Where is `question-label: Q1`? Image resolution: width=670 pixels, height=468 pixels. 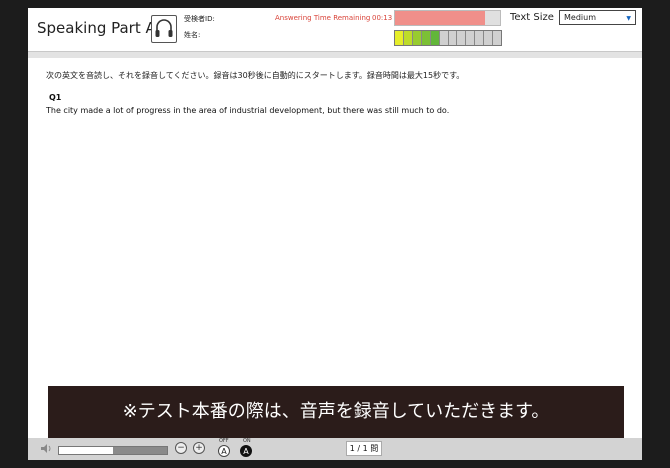
question-label: Q1 is located at coordinates (55, 97).